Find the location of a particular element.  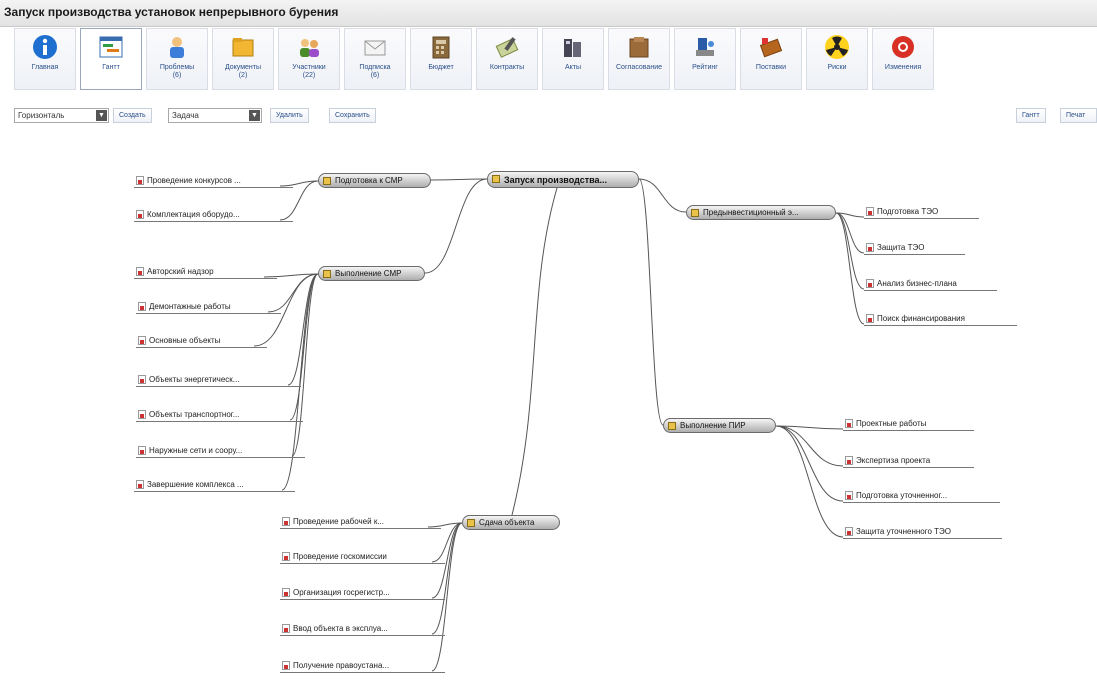

toolbar-button-rating: Рейтинг is located at coordinates (705, 59).